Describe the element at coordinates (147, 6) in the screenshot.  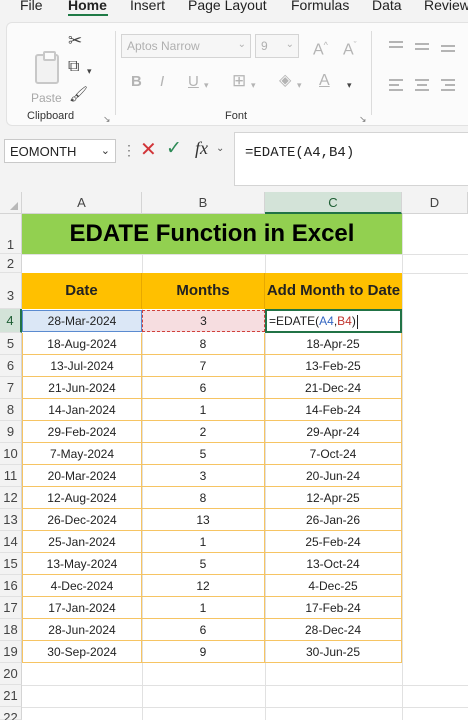
I see `tab-insert: Insert` at that location.